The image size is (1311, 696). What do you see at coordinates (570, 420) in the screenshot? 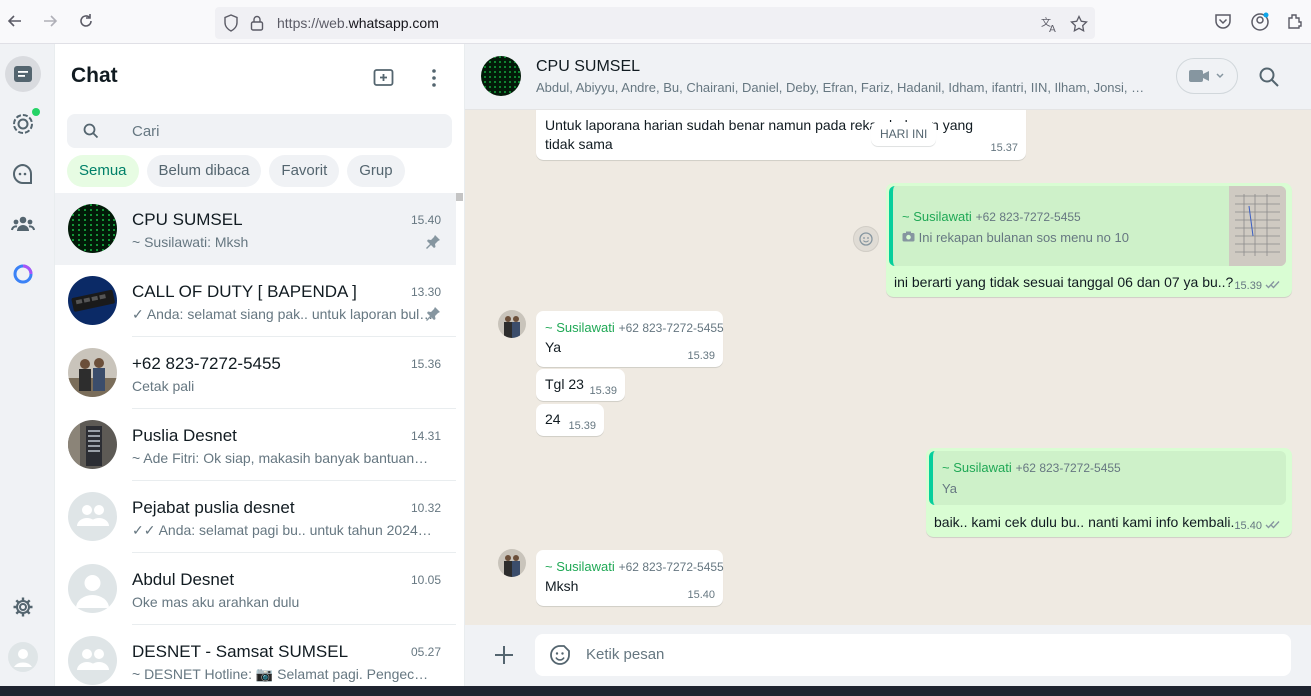
I see `message-bubble: 24 15.39` at bounding box center [570, 420].